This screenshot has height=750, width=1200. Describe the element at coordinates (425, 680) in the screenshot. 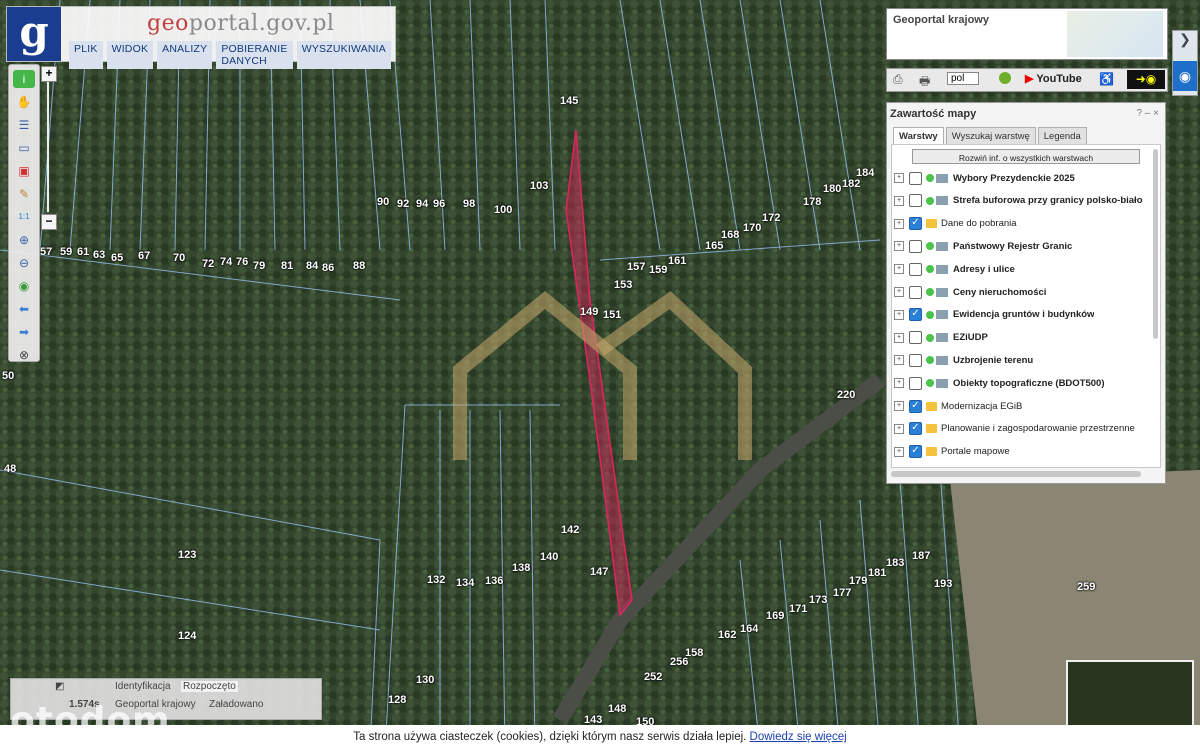

I see `parcel-label: 130` at that location.